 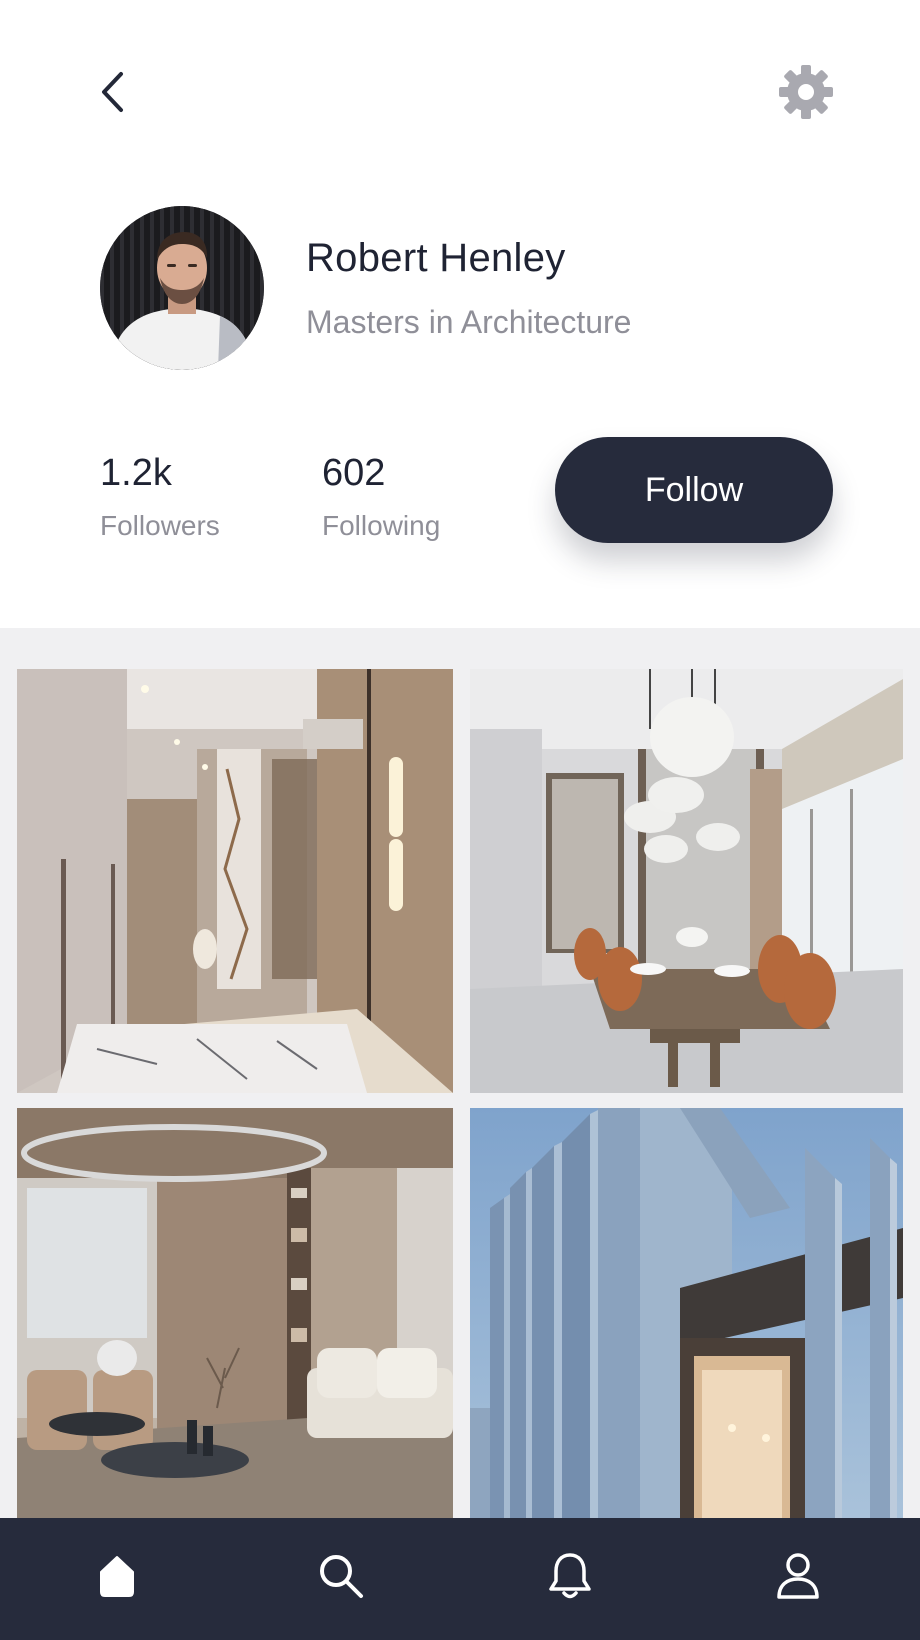 I want to click on nav-home, so click(x=117, y=1576).